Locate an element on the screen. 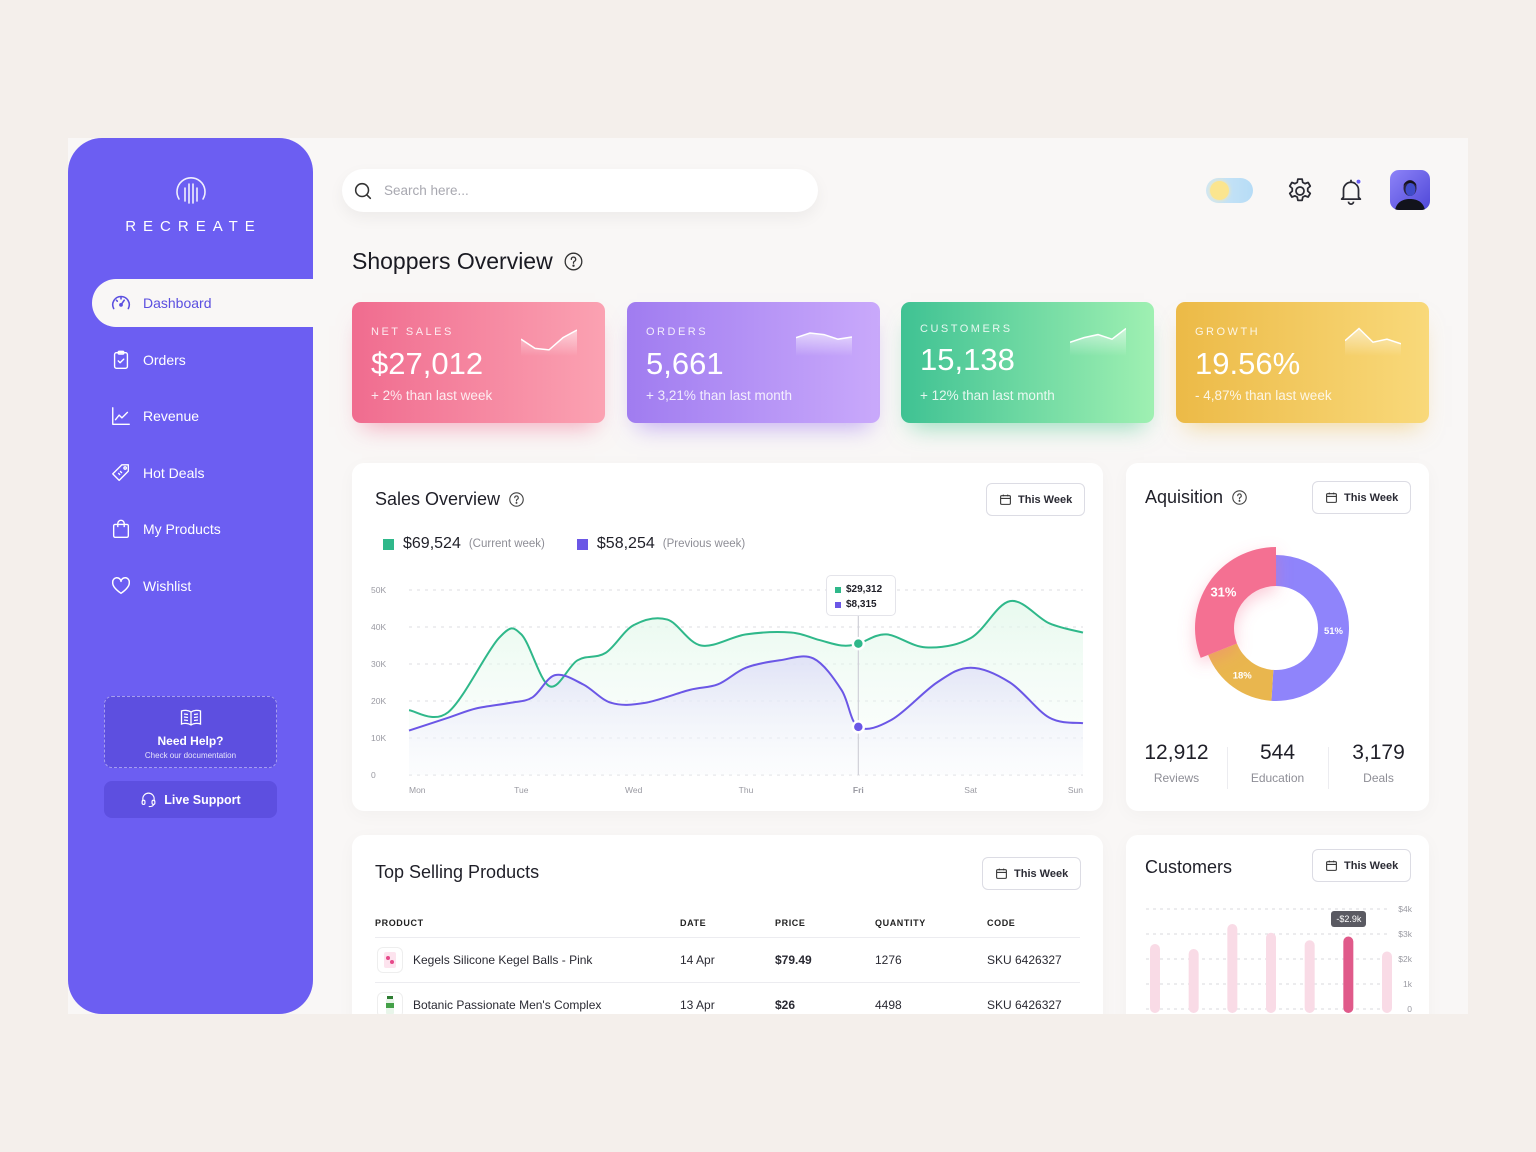 This screenshot has width=1536, height=1152. settings-gear-icon is located at coordinates (1300, 190).